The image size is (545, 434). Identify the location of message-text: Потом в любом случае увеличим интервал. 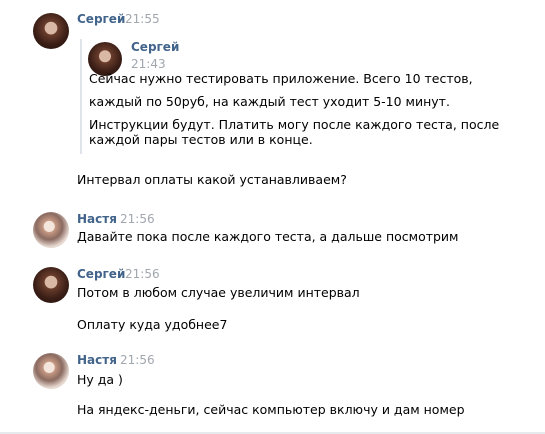
(218, 292).